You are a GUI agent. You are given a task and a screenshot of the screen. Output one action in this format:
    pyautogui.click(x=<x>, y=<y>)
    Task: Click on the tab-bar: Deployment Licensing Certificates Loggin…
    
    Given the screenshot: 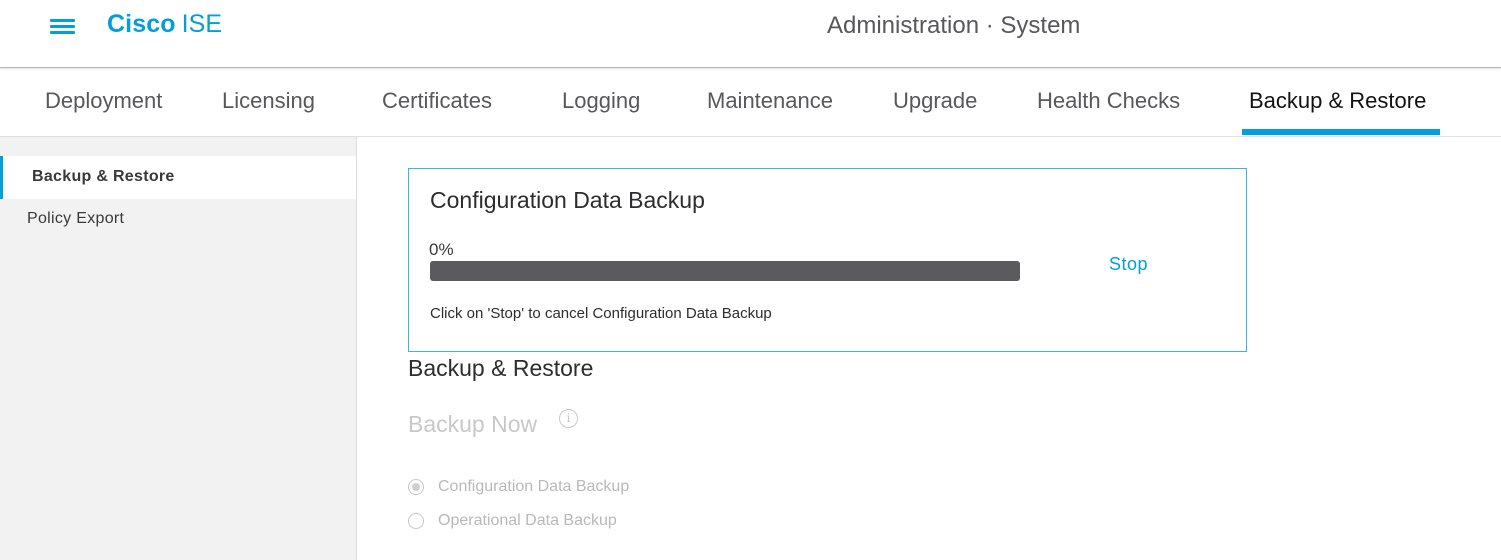 What is the action you would take?
    pyautogui.click(x=750, y=103)
    